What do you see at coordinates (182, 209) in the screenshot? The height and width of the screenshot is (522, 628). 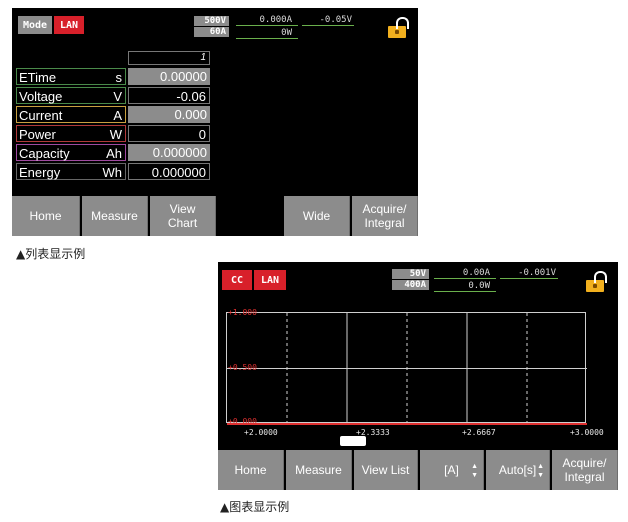 I see `view-chart-label-line1: View` at bounding box center [182, 209].